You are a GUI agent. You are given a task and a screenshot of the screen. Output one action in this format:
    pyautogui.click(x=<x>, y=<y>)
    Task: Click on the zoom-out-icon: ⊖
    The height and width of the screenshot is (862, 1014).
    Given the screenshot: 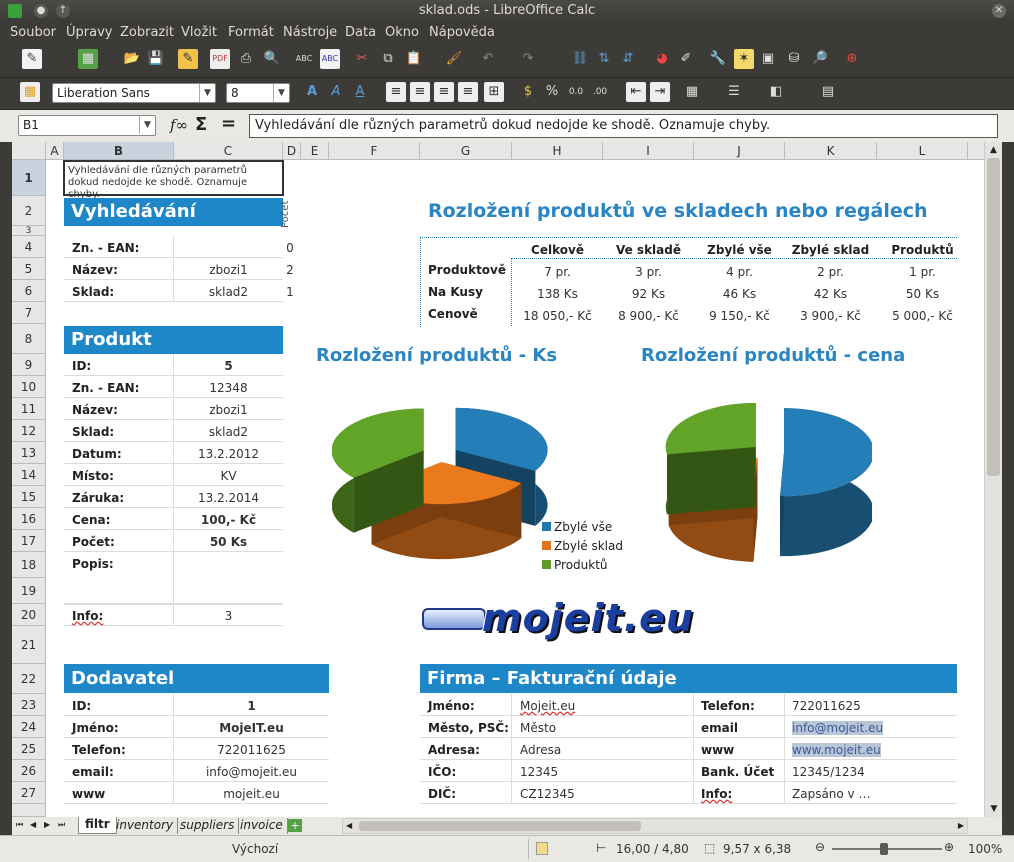 What is the action you would take?
    pyautogui.click(x=820, y=847)
    